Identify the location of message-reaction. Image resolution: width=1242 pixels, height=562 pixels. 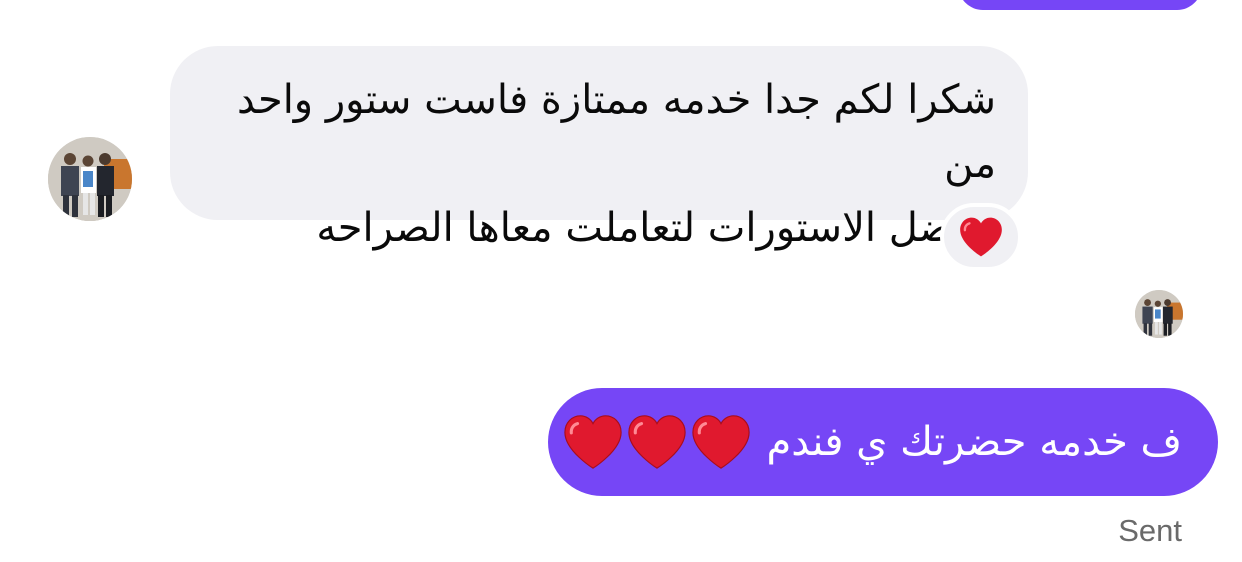
(981, 237).